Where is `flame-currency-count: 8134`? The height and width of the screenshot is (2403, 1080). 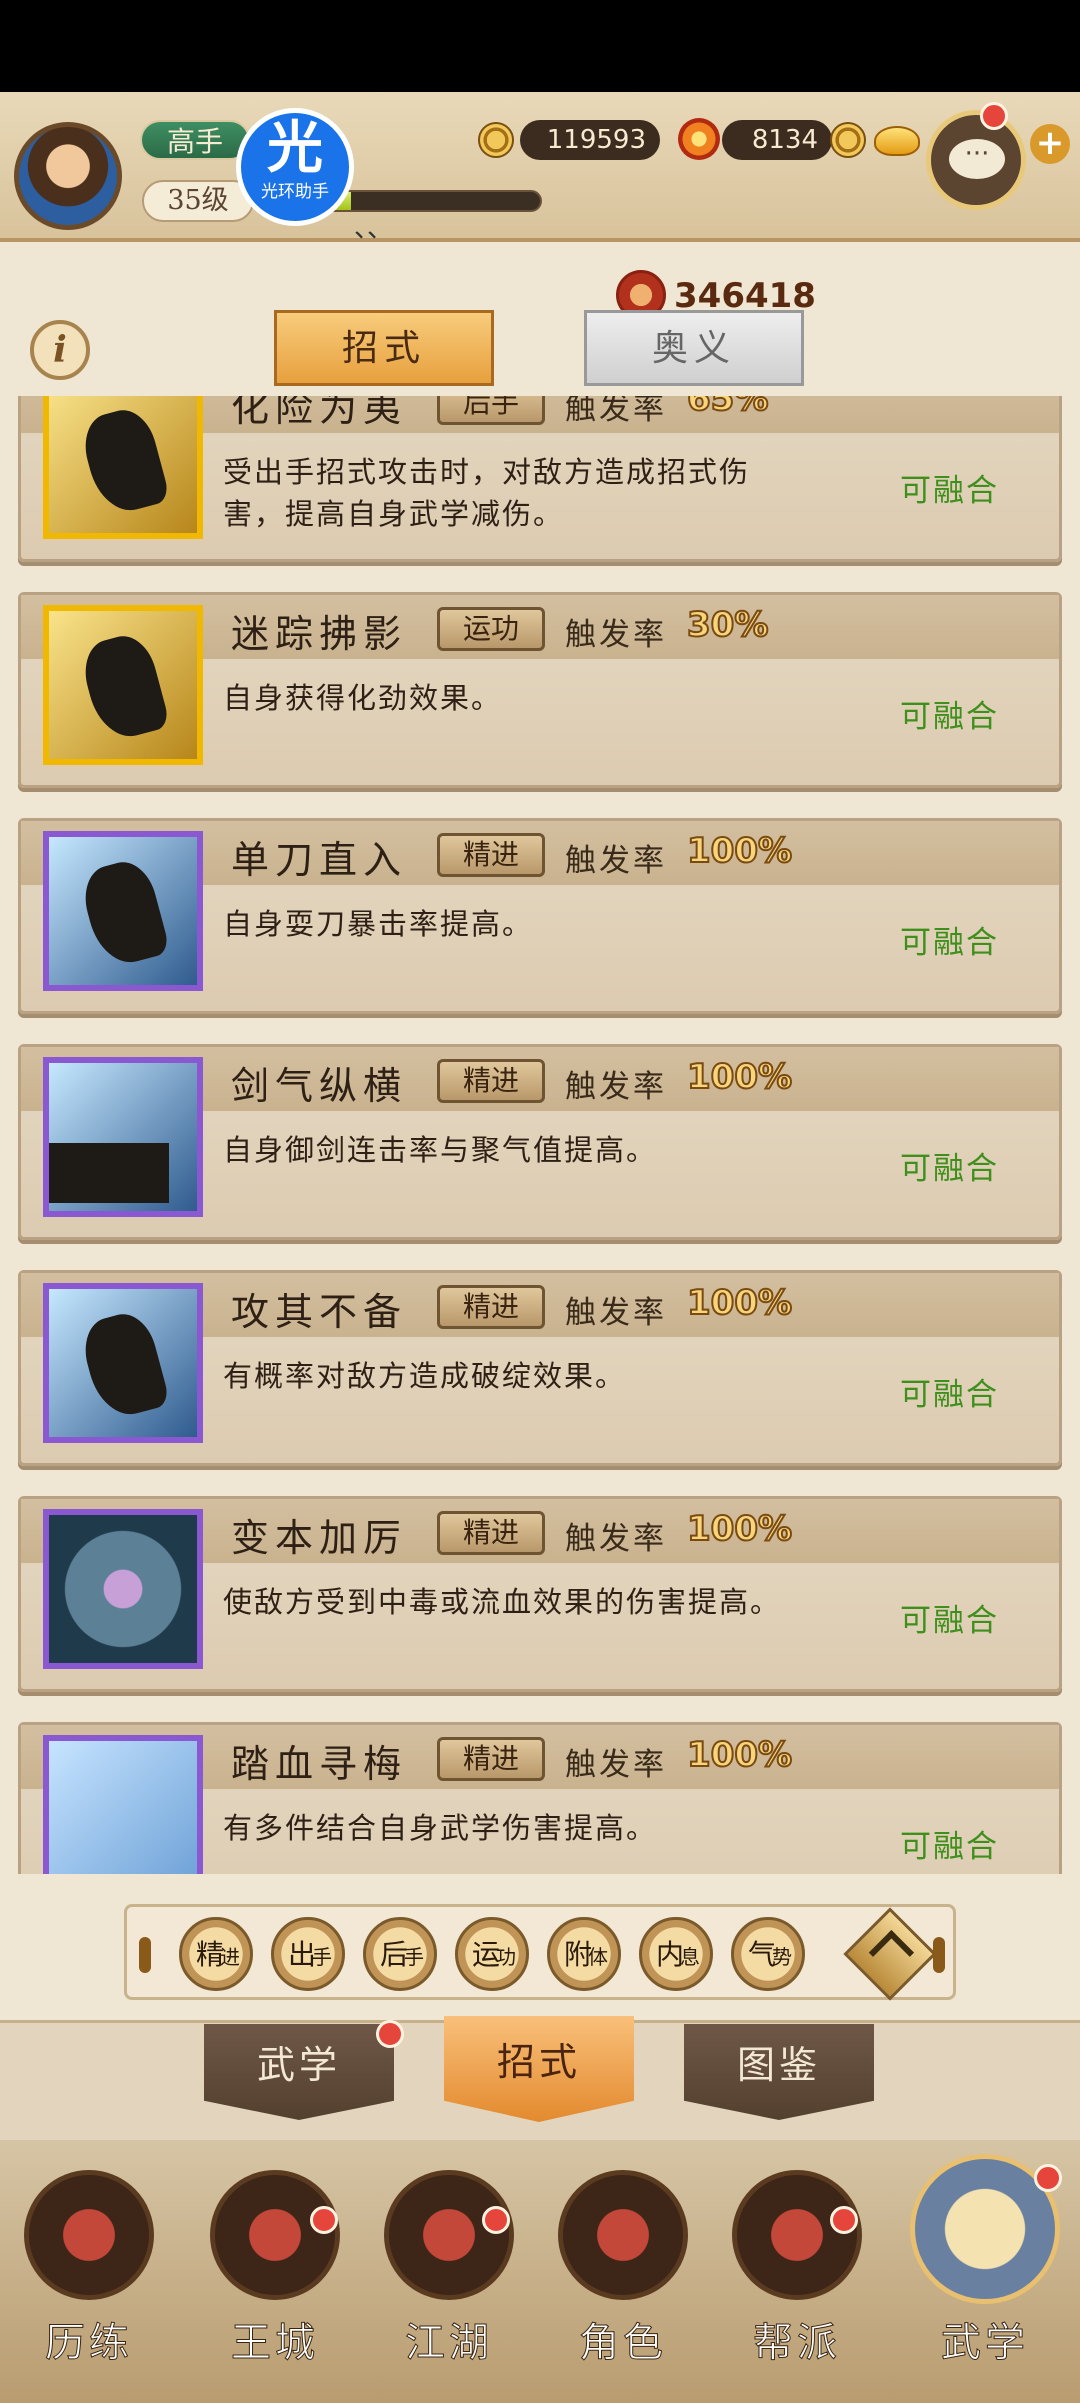
flame-currency-count: 8134 is located at coordinates (777, 140).